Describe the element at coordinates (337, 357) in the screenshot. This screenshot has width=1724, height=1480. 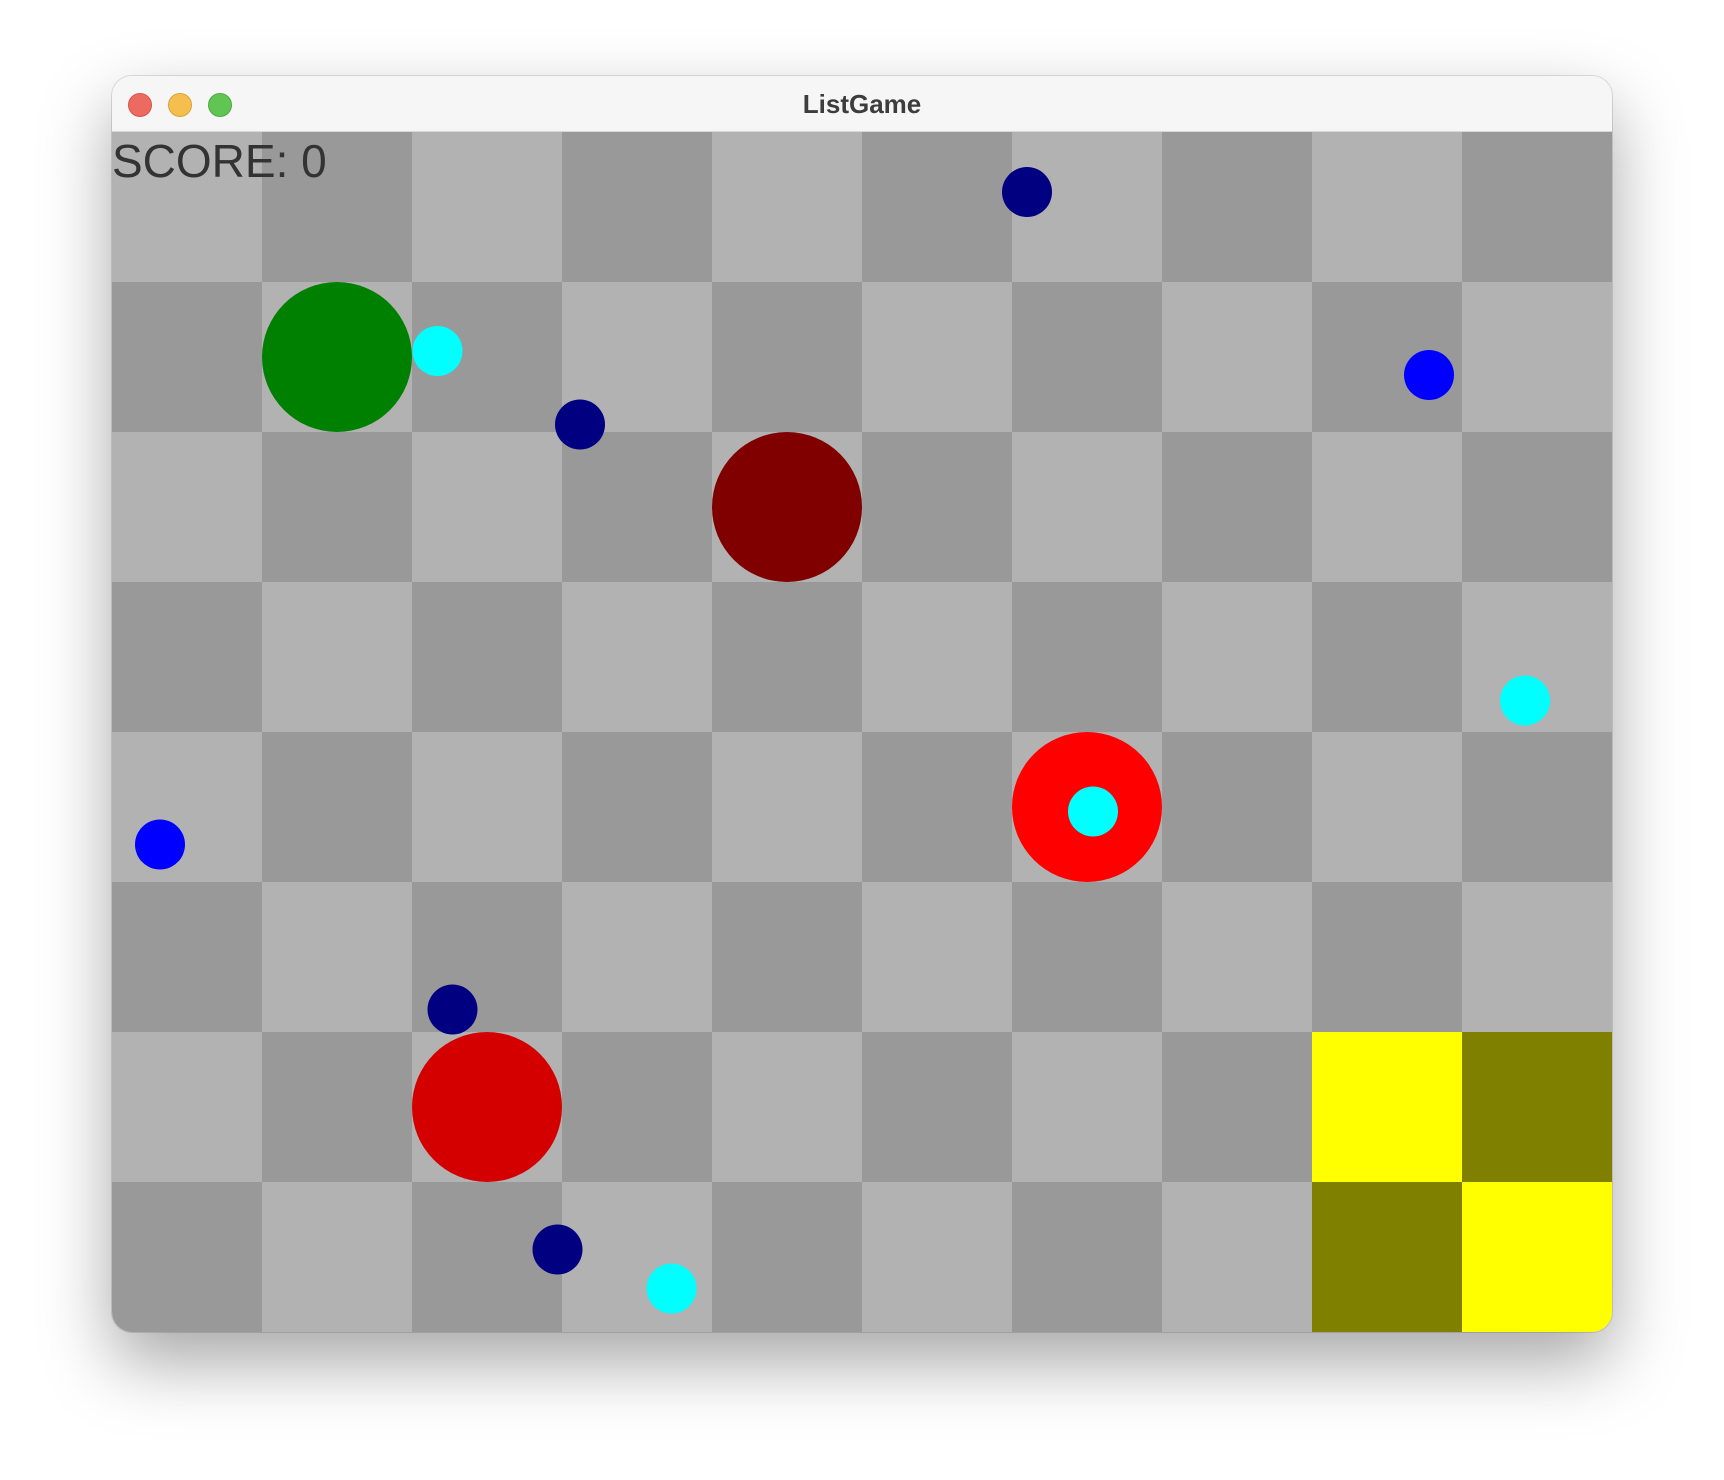
I see `player-green` at that location.